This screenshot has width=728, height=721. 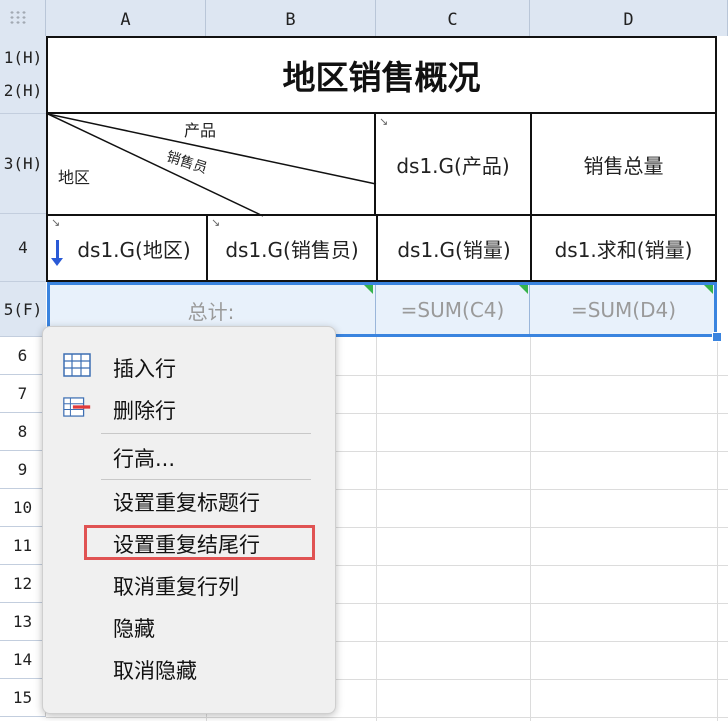 I want to click on report-title-cell: 地区销售概况, so click(x=381, y=75).